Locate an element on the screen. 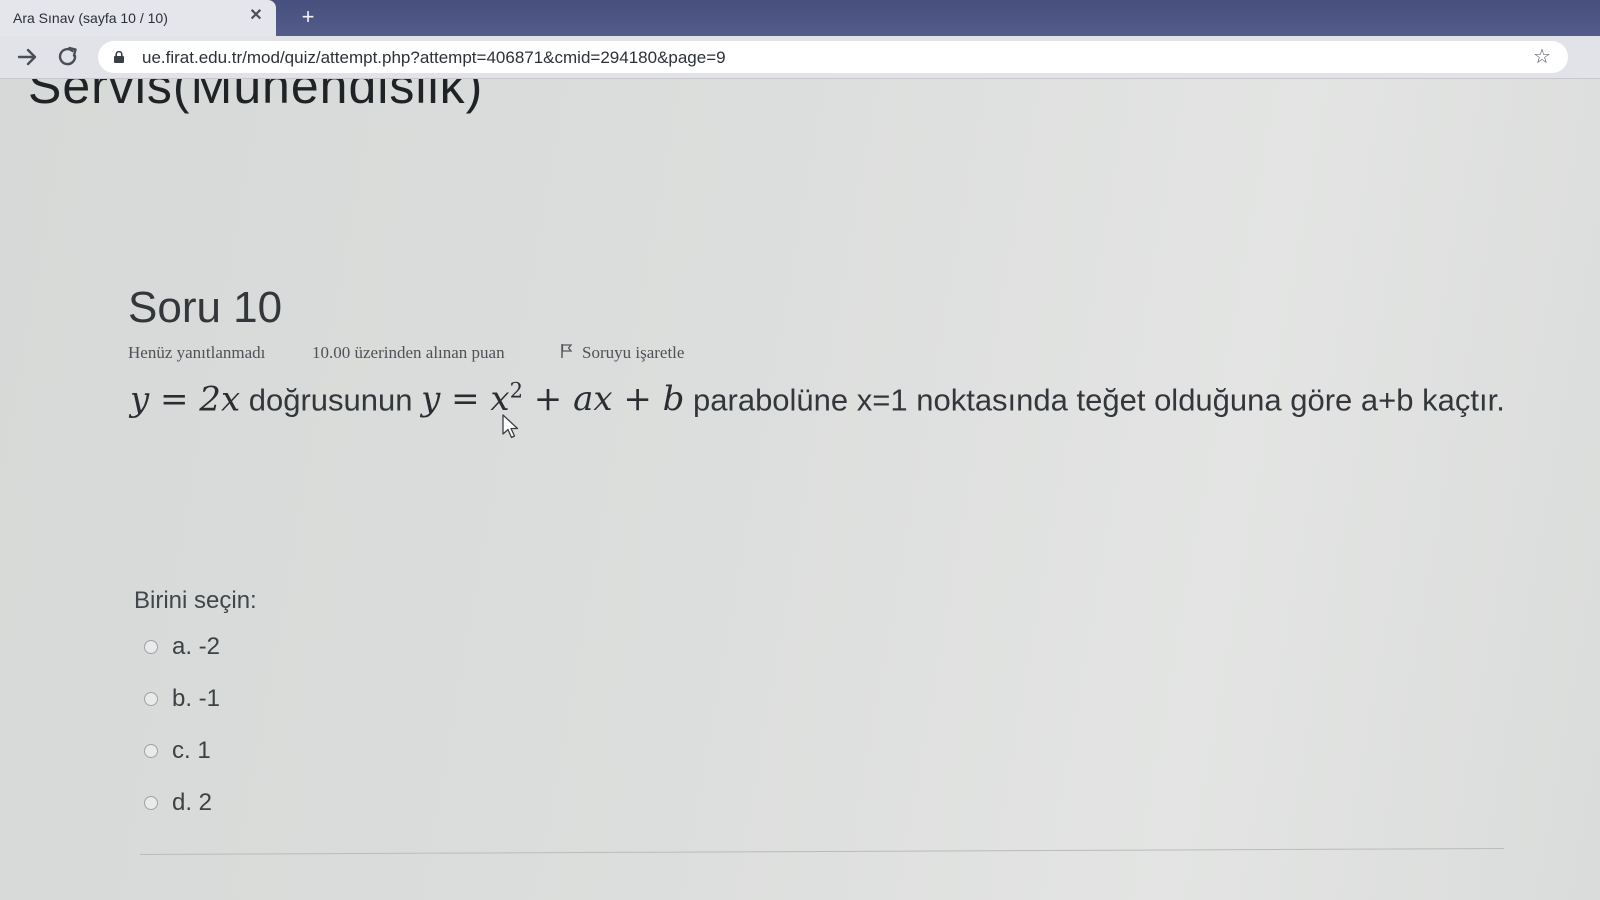  answer-option-c: c. 1 is located at coordinates (262, 753).